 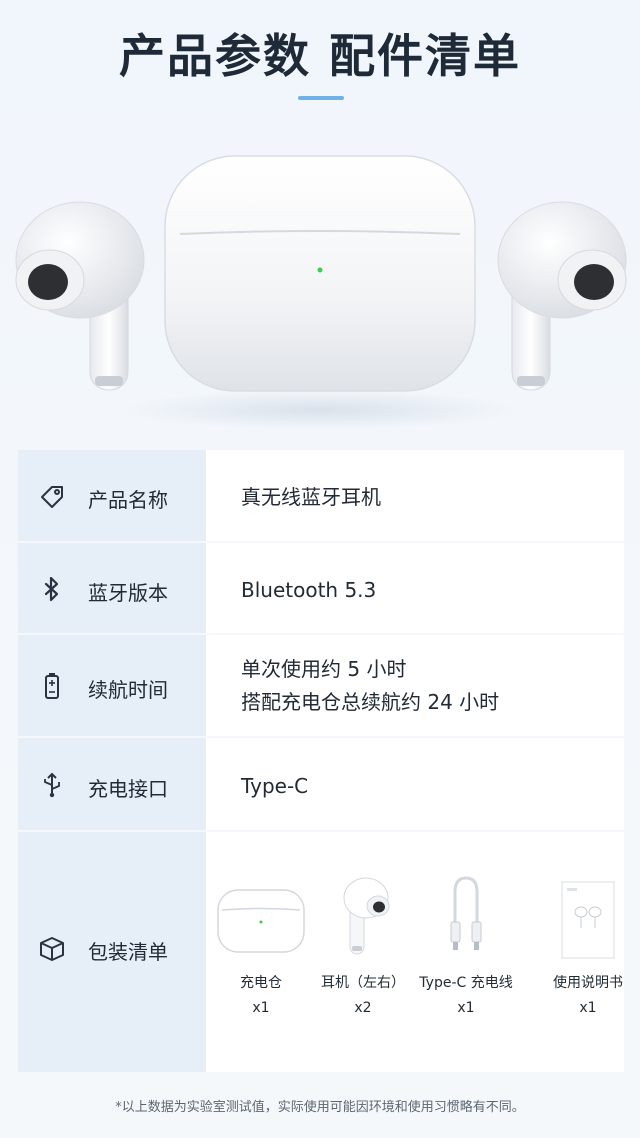 I want to click on spec-label-name: 产品名称, so click(x=128, y=500).